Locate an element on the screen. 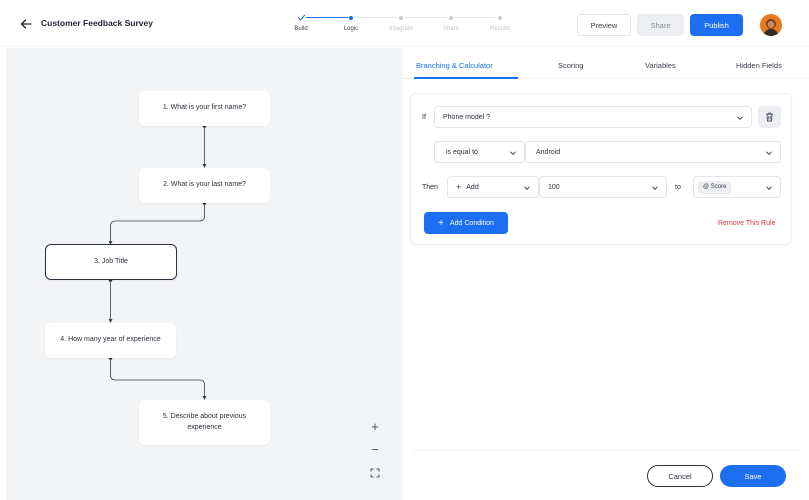 The width and height of the screenshot is (809, 500). footer-divider is located at coordinates (606, 450).